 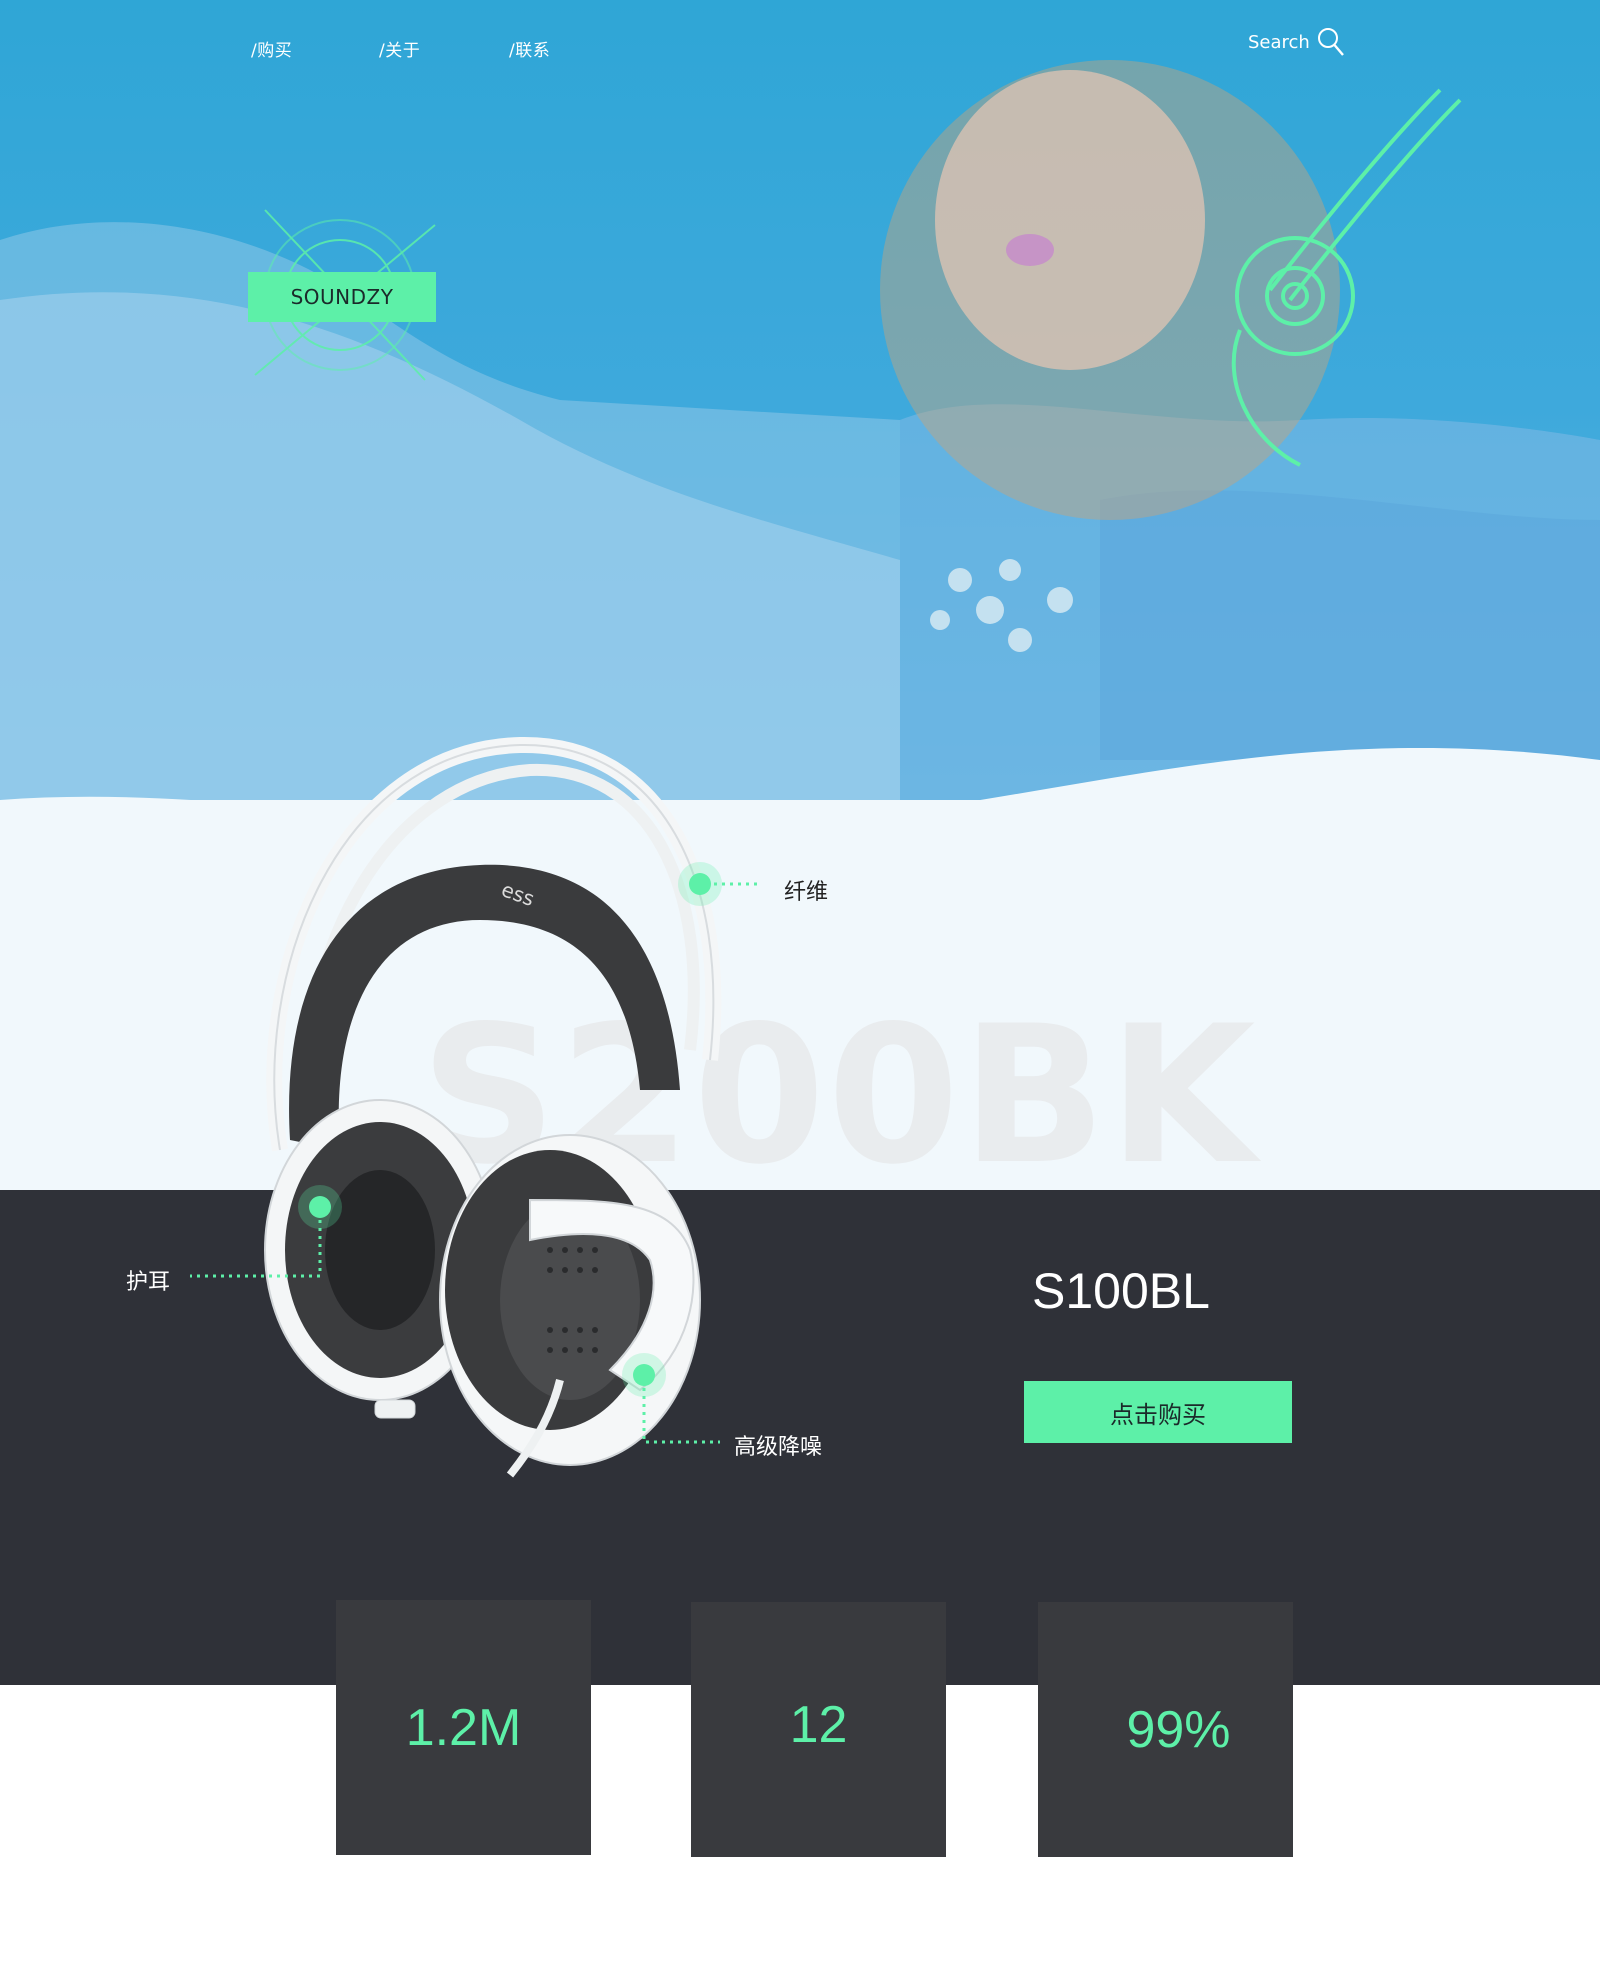 What do you see at coordinates (1158, 1412) in the screenshot?
I see `buy-now-button: 点击购买` at bounding box center [1158, 1412].